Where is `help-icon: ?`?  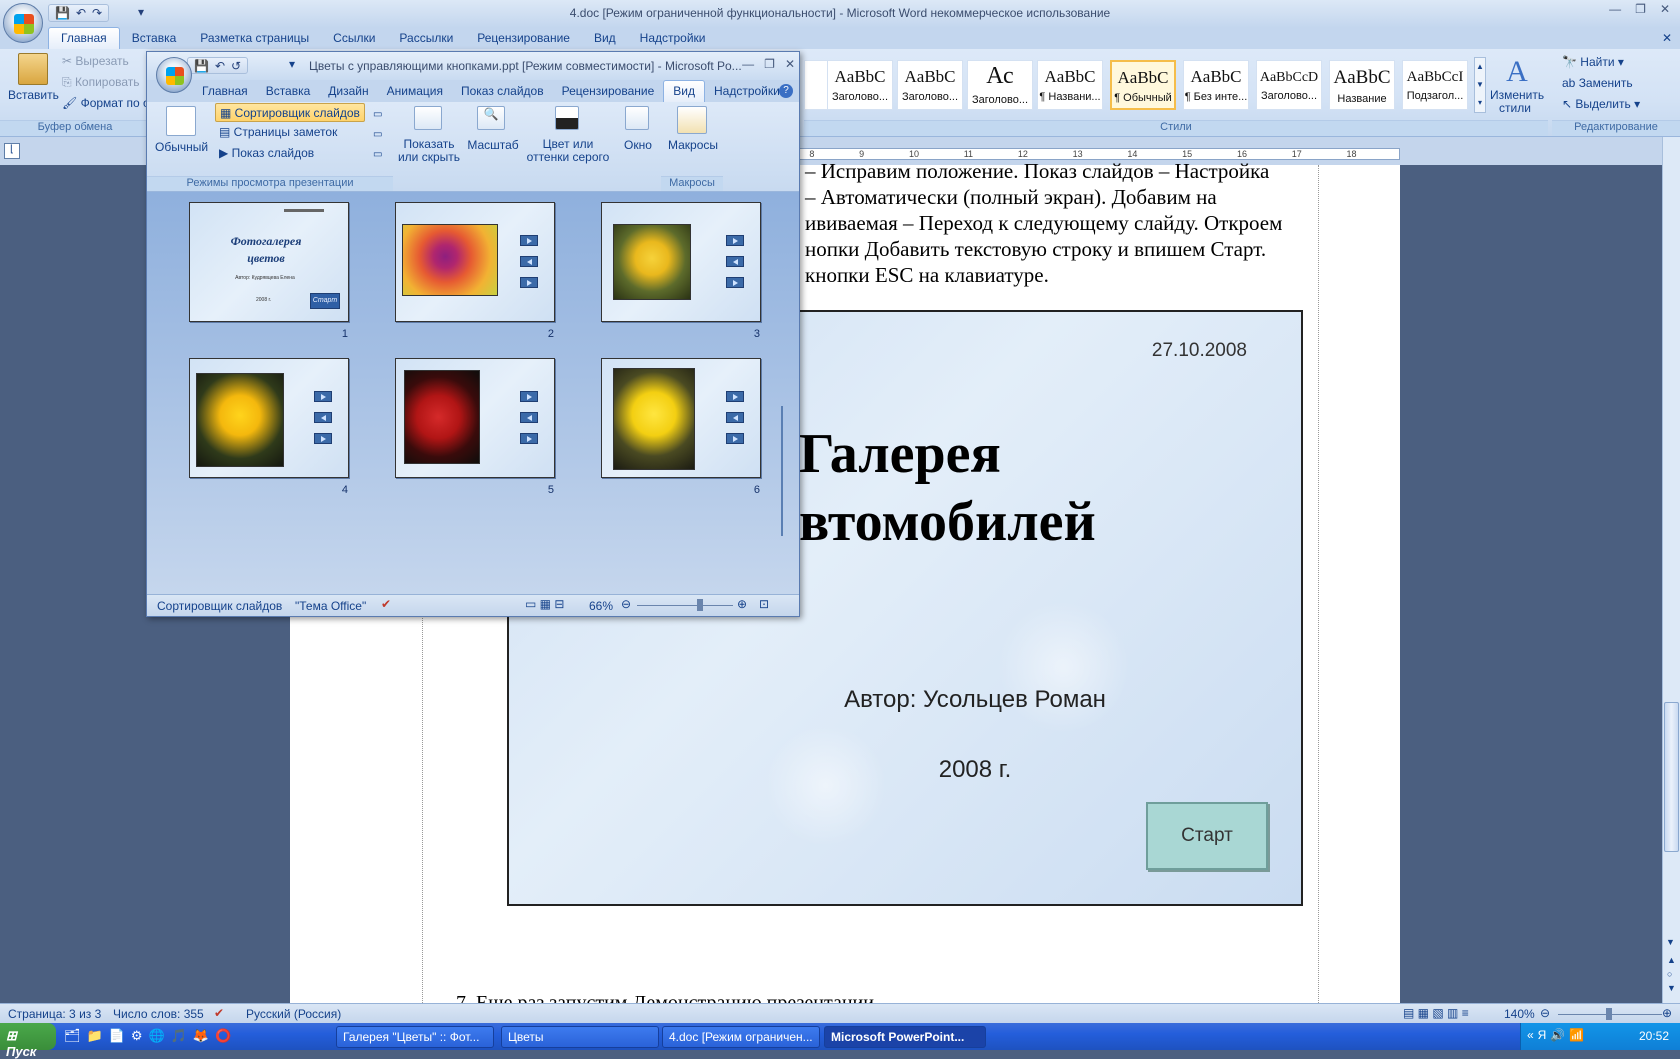 help-icon: ? is located at coordinates (786, 91).